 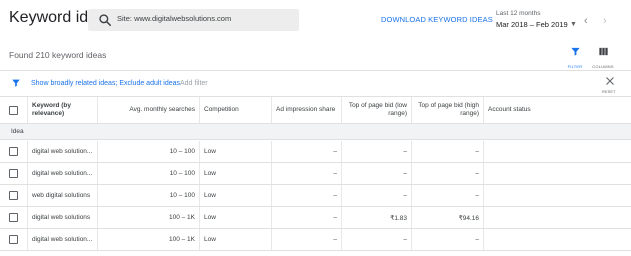 What do you see at coordinates (376, 110) in the screenshot?
I see `column-header-bid-low: Top of page bid (low range)` at bounding box center [376, 110].